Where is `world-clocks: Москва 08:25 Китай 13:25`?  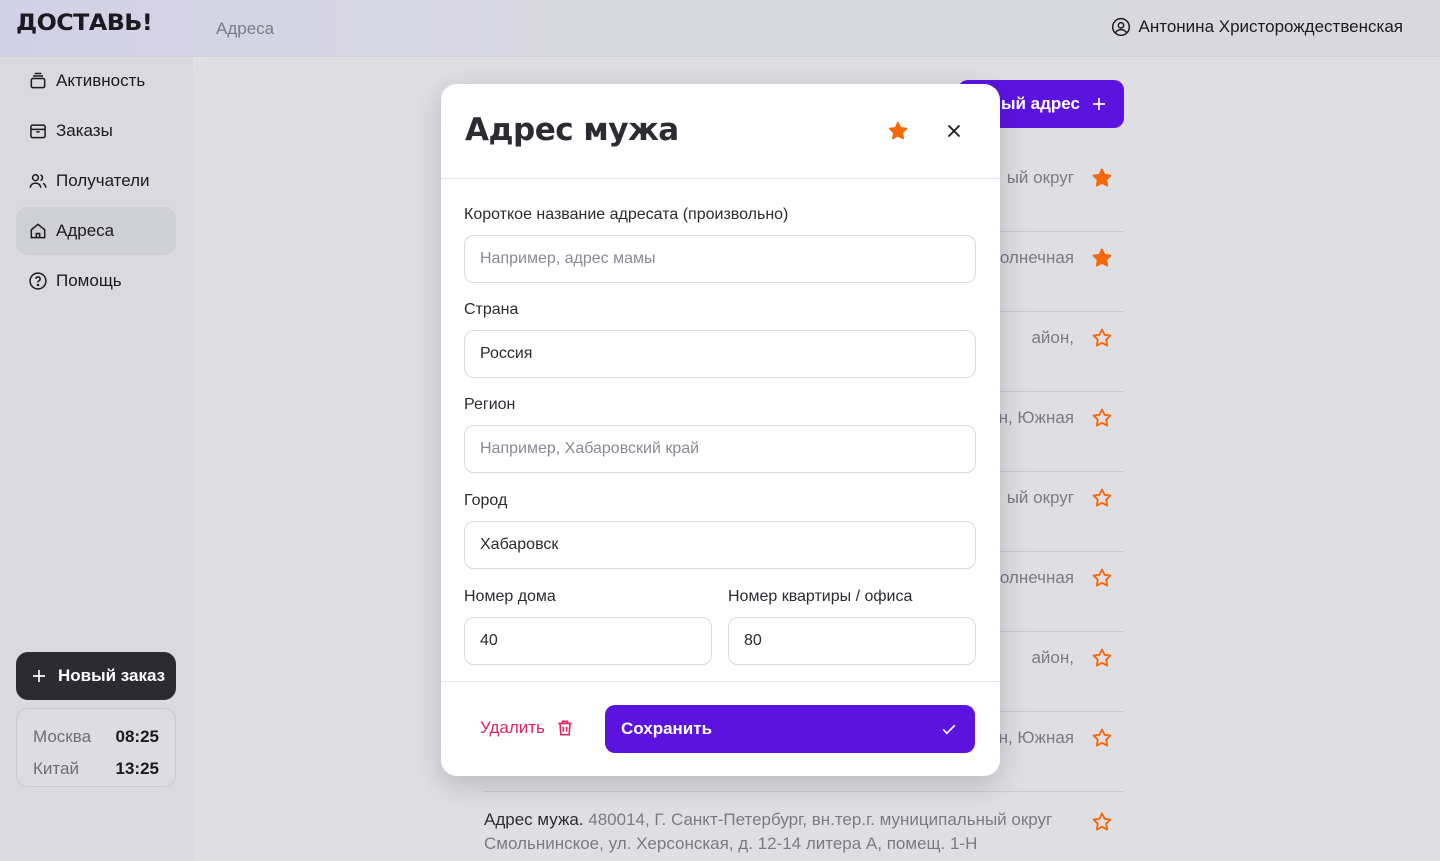
world-clocks: Москва 08:25 Китай 13:25 is located at coordinates (96, 747).